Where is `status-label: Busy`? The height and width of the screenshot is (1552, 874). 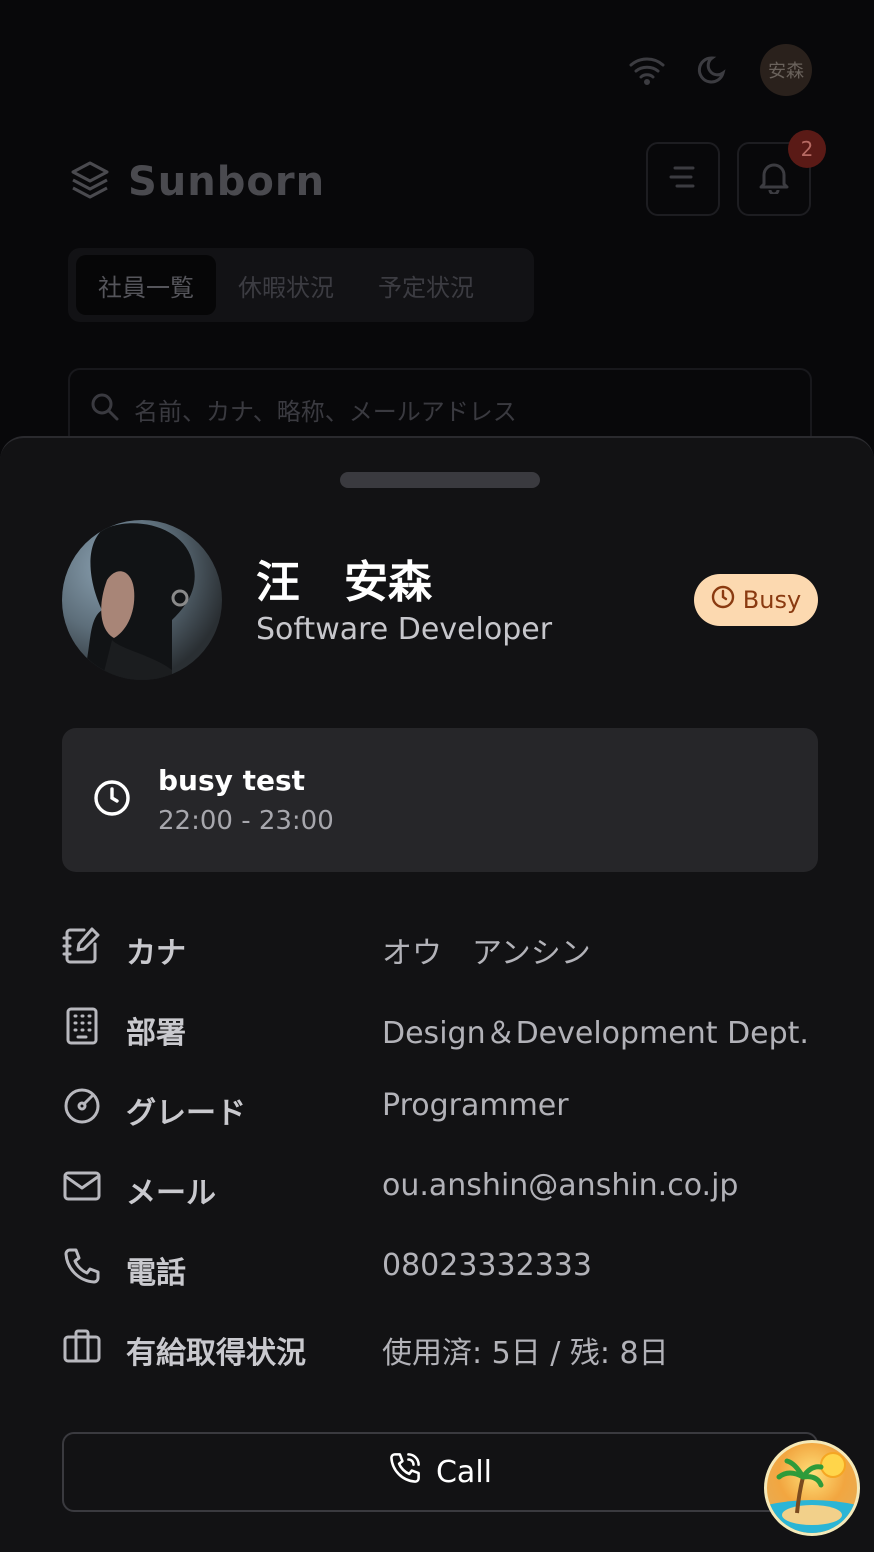 status-label: Busy is located at coordinates (772, 600).